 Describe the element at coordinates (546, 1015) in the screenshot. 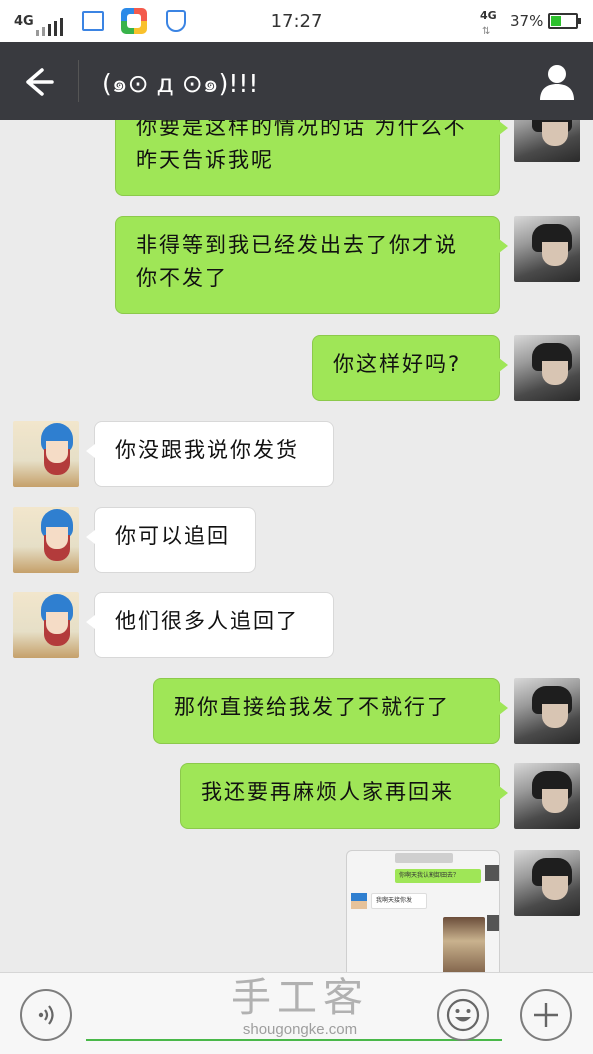

I see `plus-icon` at that location.